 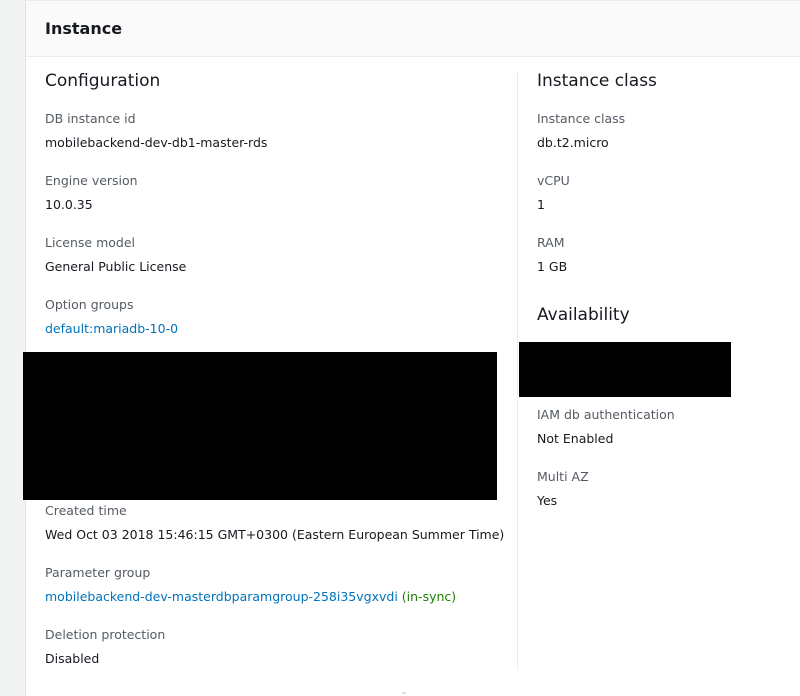 What do you see at coordinates (84, 28) in the screenshot?
I see `panel-title: Instance` at bounding box center [84, 28].